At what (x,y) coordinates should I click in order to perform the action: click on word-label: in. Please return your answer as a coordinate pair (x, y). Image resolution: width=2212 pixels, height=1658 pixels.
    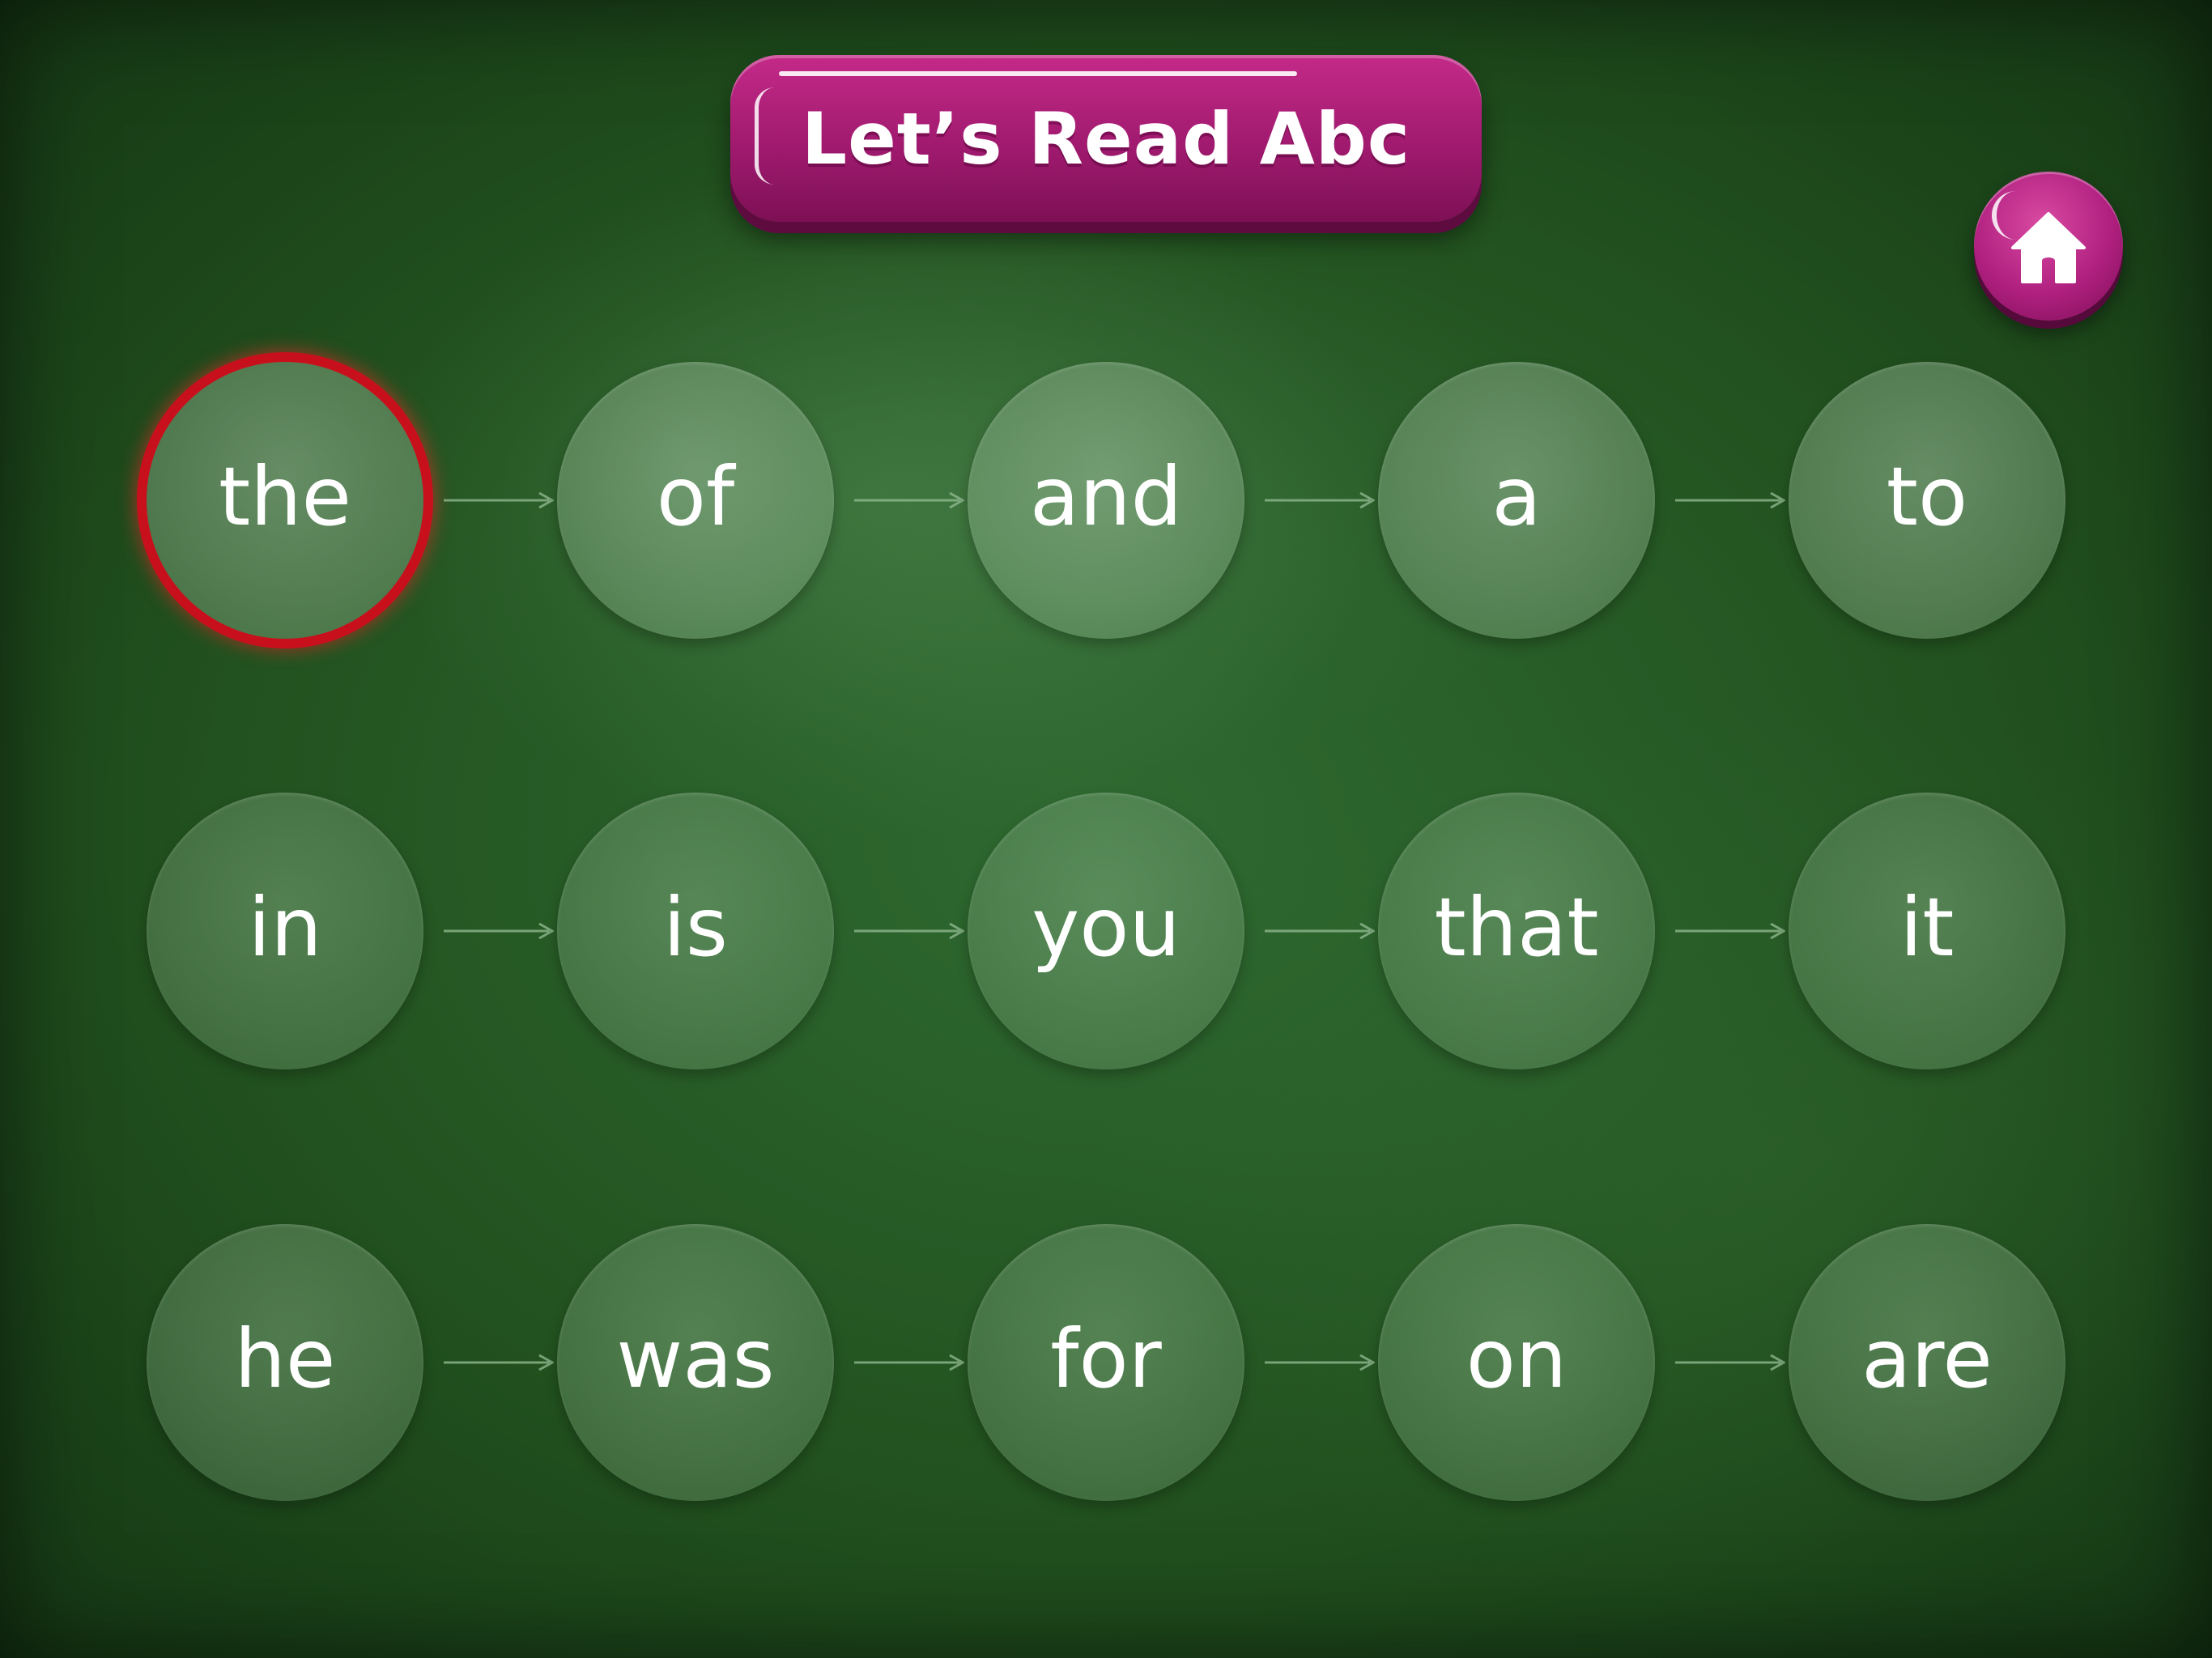
    Looking at the image, I should click on (285, 927).